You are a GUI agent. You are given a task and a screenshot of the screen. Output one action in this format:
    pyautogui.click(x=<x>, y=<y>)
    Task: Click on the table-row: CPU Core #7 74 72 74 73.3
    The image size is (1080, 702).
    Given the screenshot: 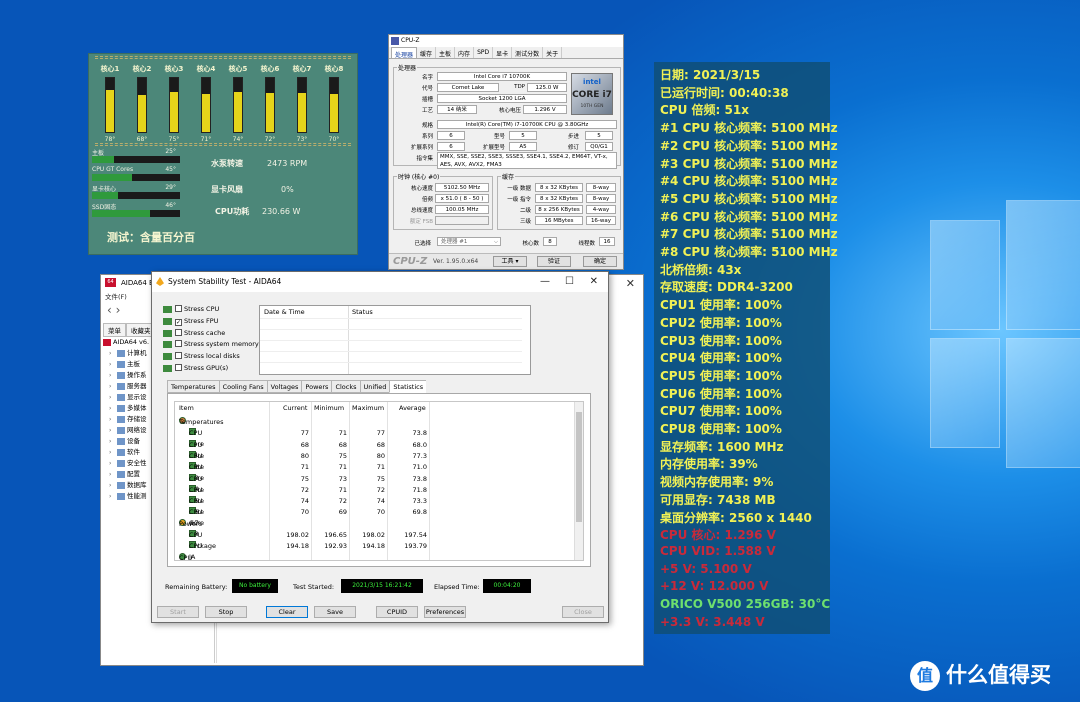 What is the action you would take?
    pyautogui.click(x=375, y=511)
    